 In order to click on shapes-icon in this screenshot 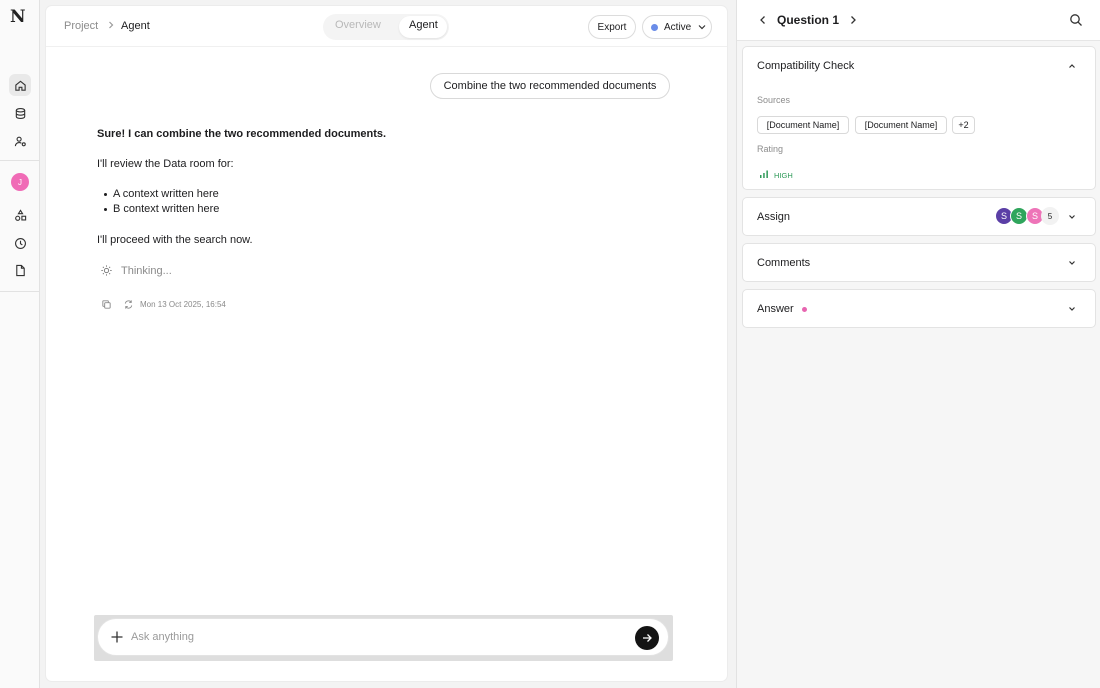, I will do `click(20, 214)`.